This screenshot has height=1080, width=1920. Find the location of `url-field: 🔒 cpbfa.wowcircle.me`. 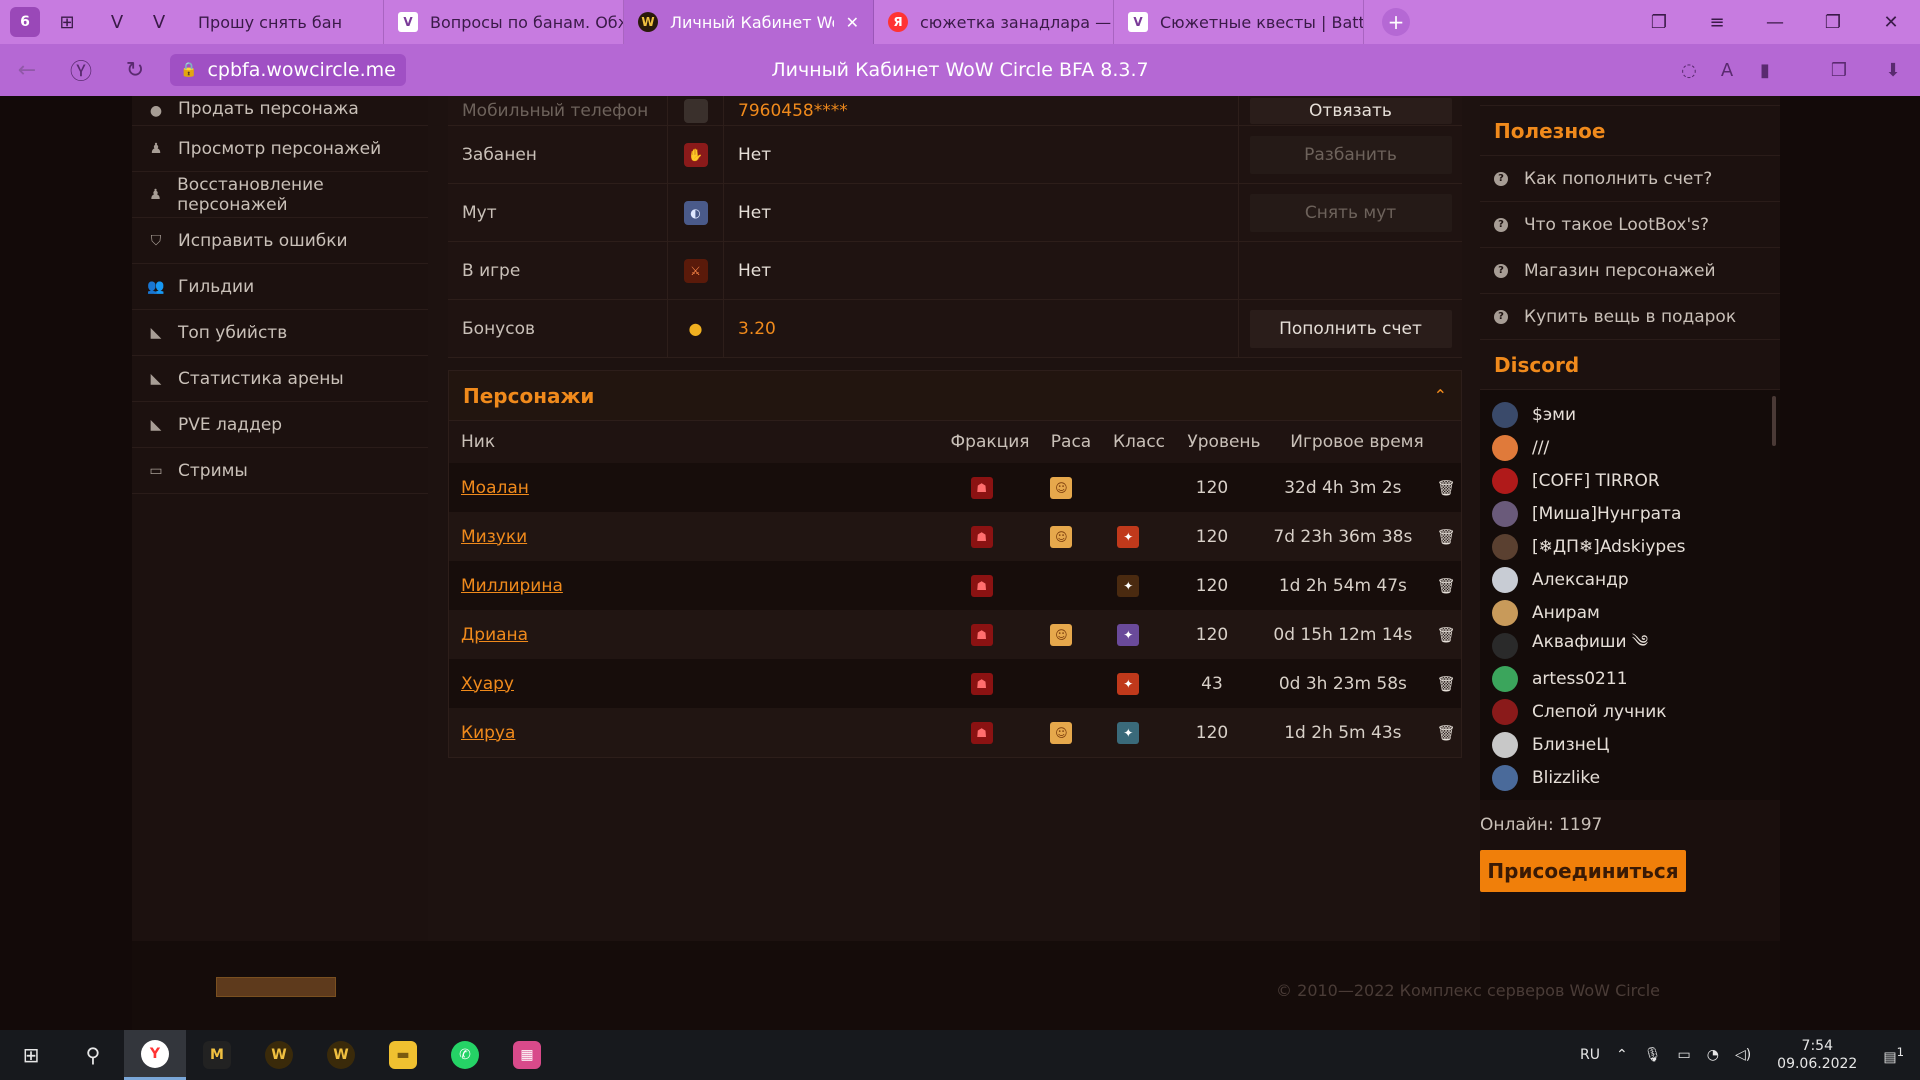

url-field: 🔒 cpbfa.wowcircle.me is located at coordinates (288, 70).